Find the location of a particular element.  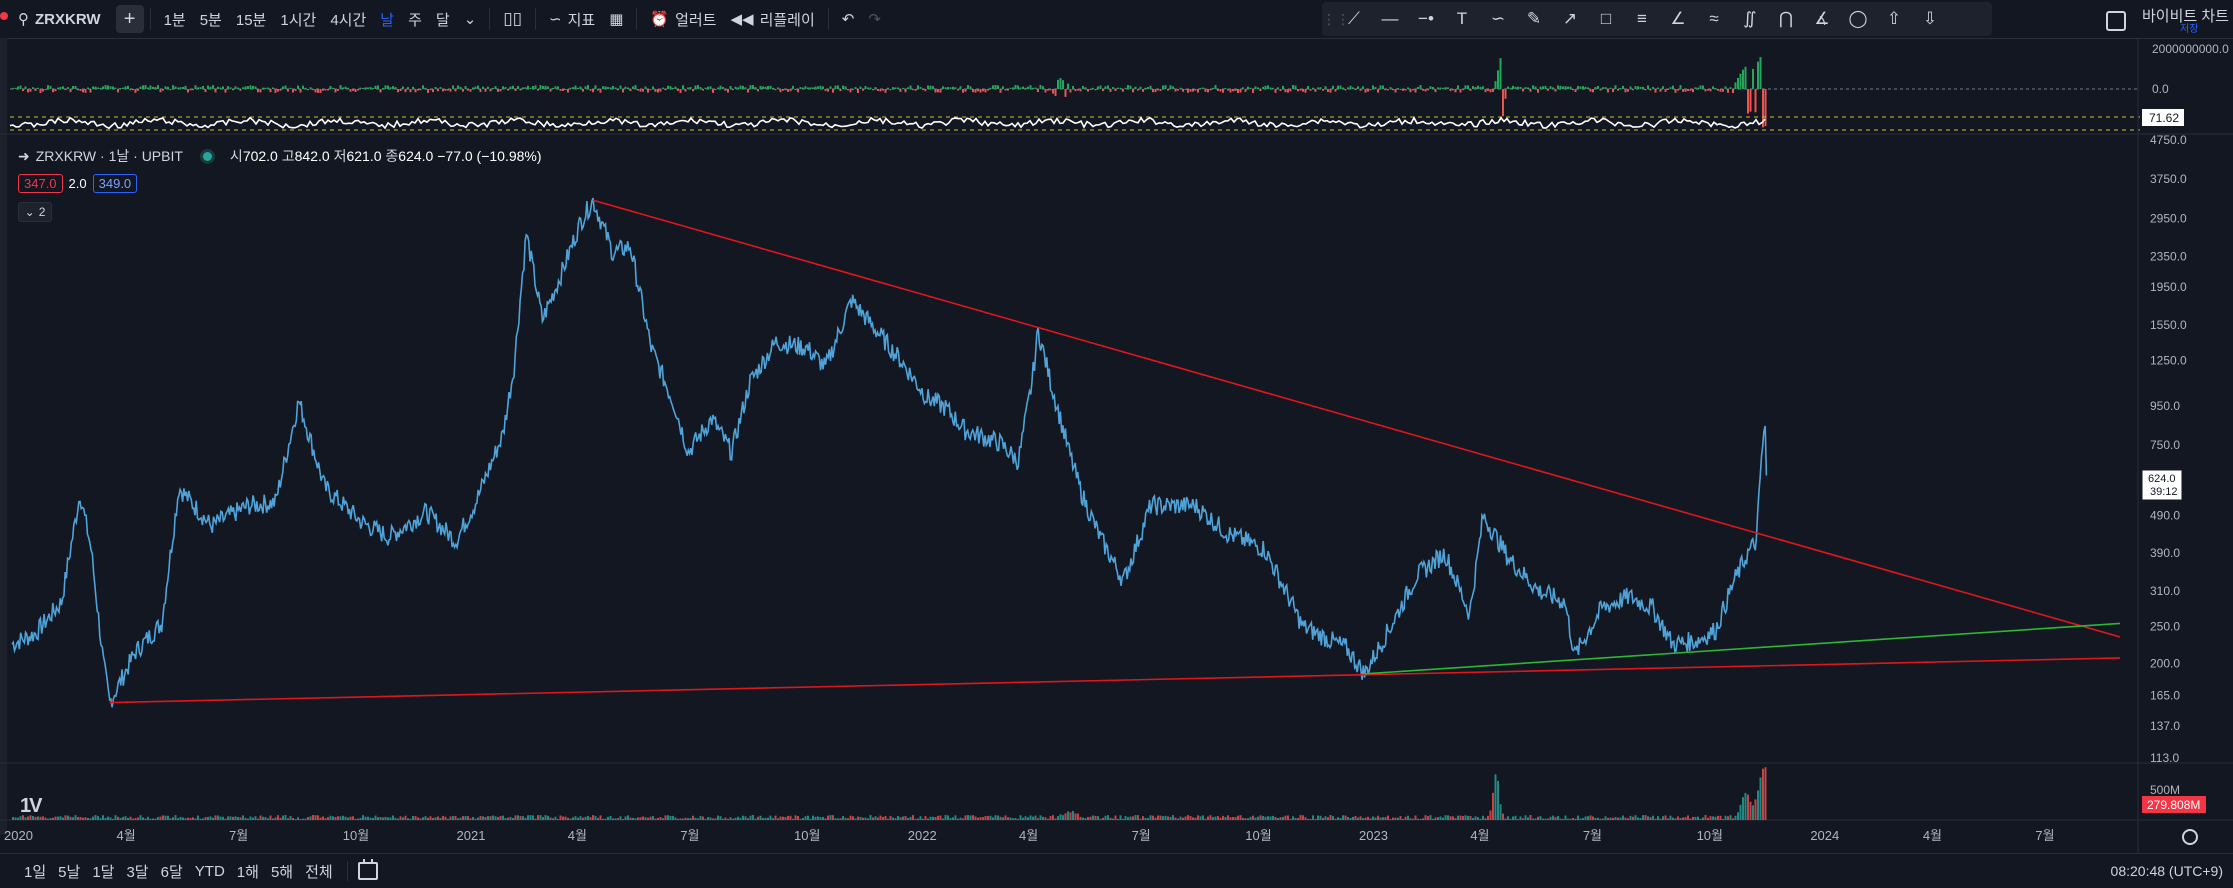

x-tick-label: 2022 is located at coordinates (922, 835).